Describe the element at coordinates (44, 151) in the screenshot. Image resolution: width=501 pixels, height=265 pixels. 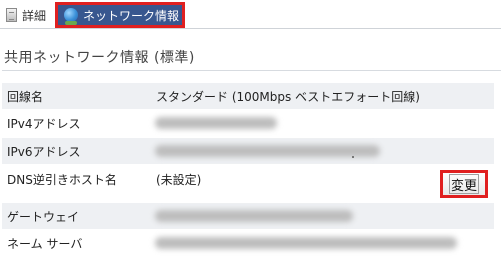
I see `row-label: IPv6アドレス` at that location.